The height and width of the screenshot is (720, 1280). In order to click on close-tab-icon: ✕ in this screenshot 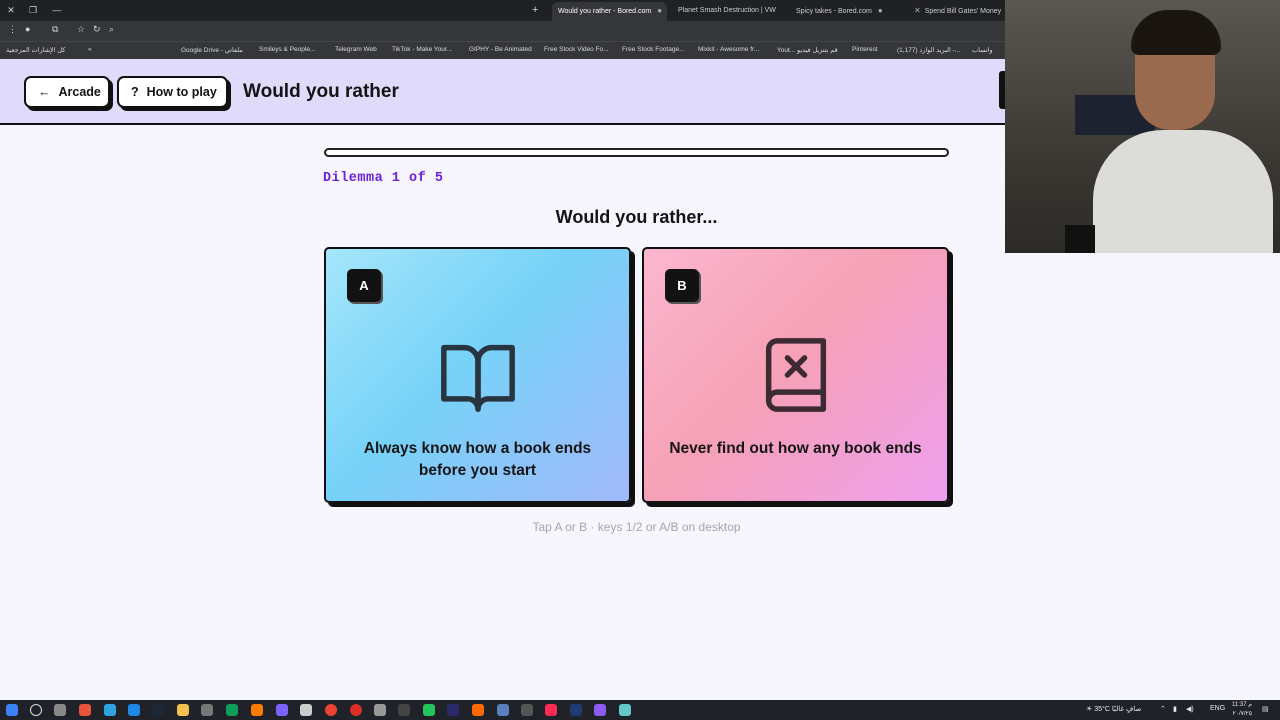, I will do `click(917, 10)`.